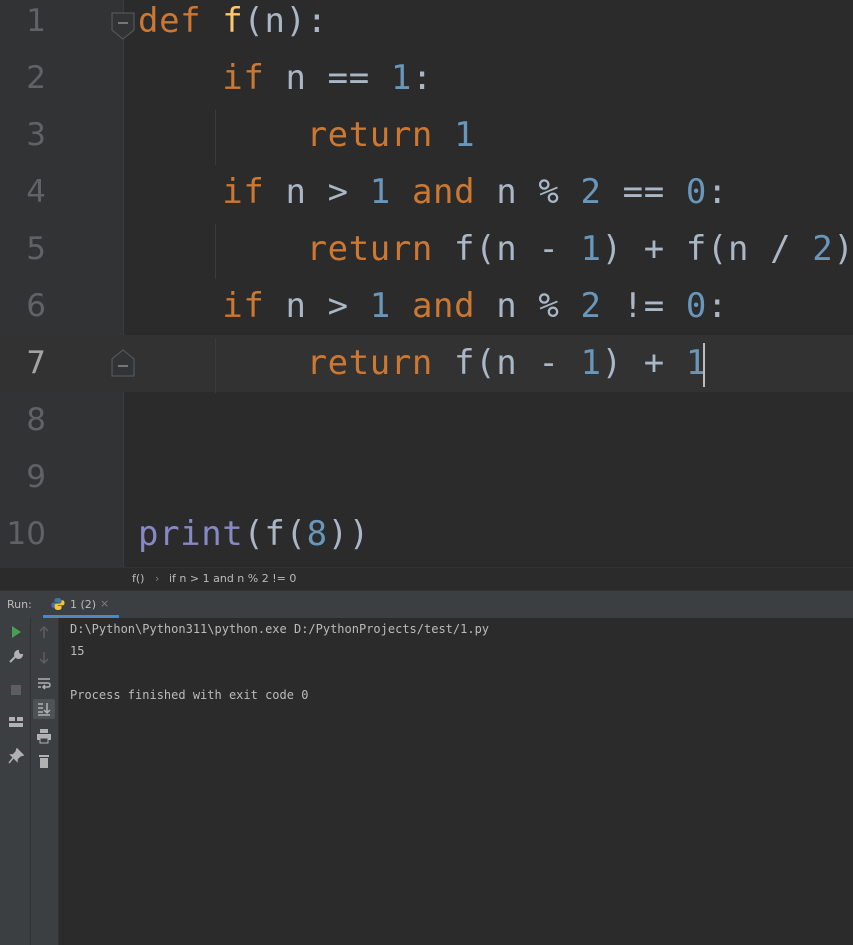 This screenshot has height=945, width=853. What do you see at coordinates (123, 26) in the screenshot?
I see `fold-collapse-icon` at bounding box center [123, 26].